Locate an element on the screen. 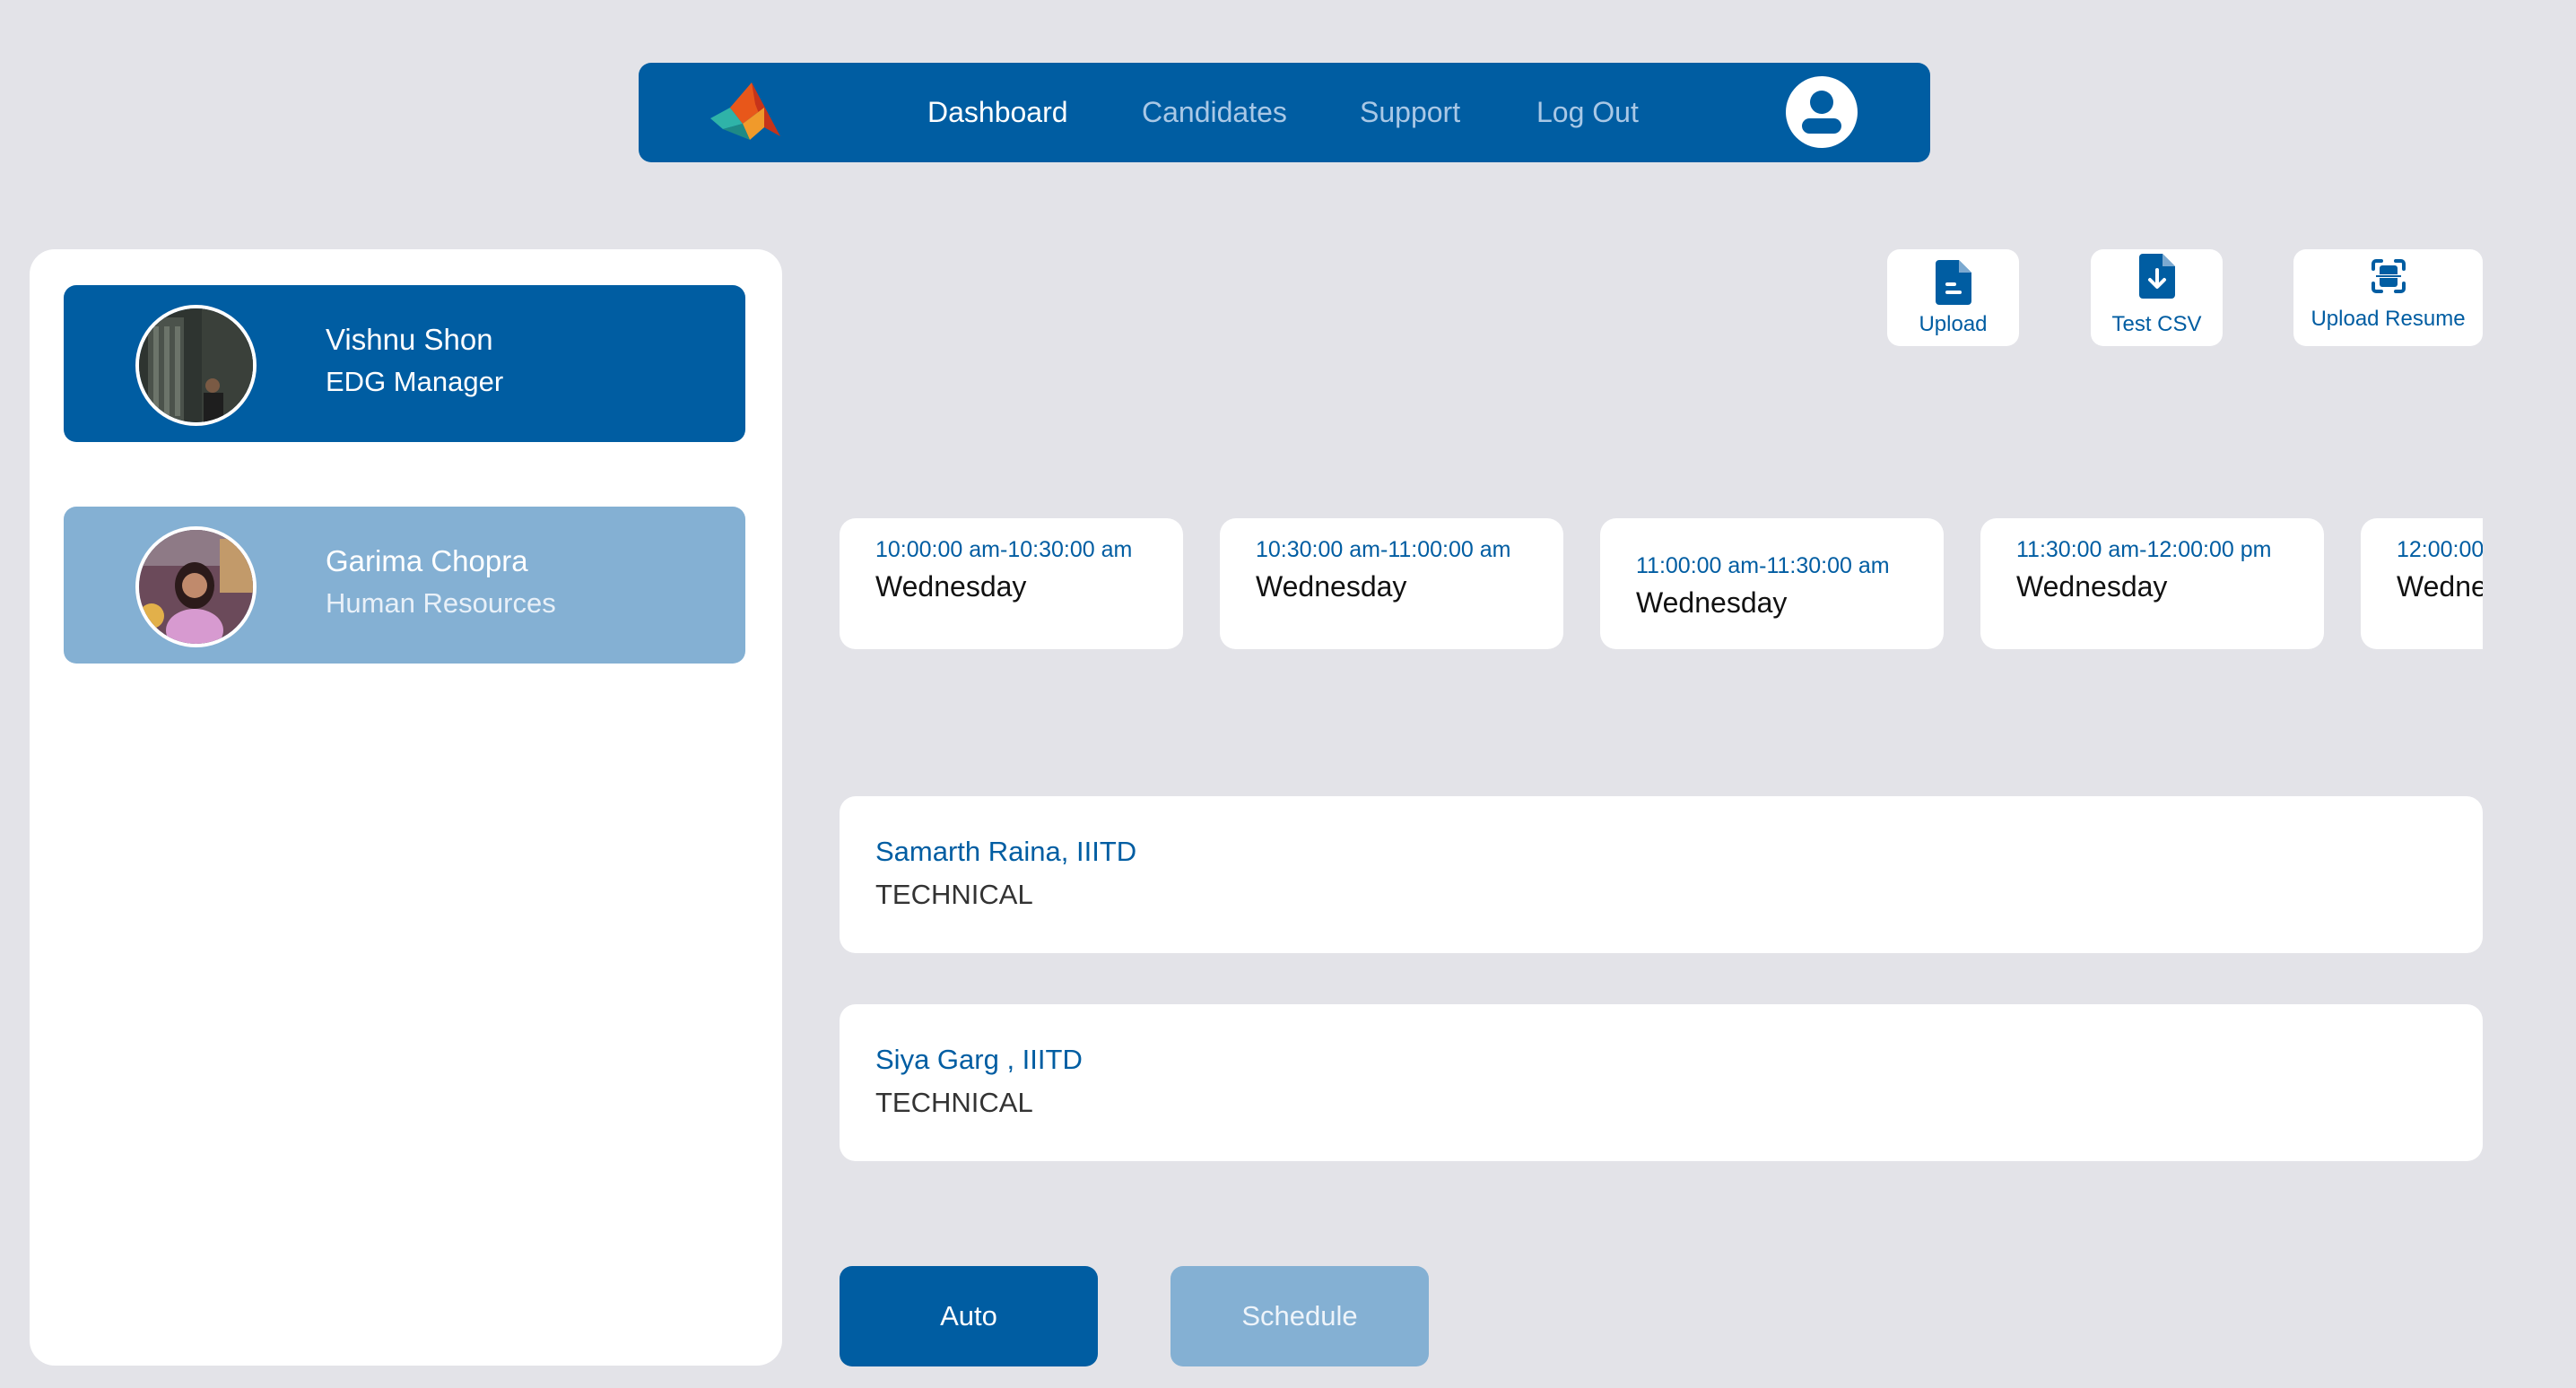  test-csv-label: Test CSV is located at coordinates (2156, 324).